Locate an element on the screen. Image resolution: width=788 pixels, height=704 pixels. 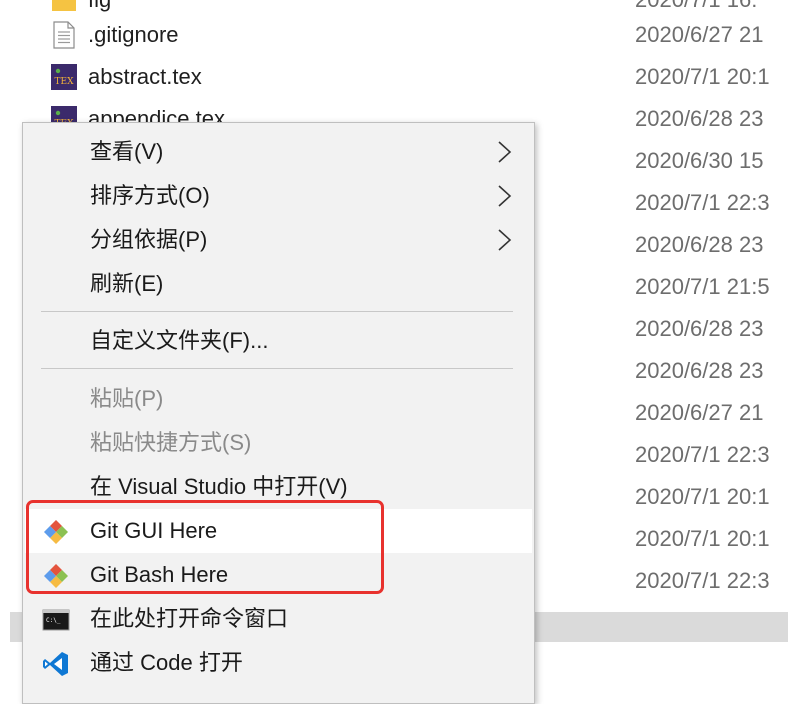
menu-item-open-with-code: 通过 Code 打开 is located at coordinates (278, 663).